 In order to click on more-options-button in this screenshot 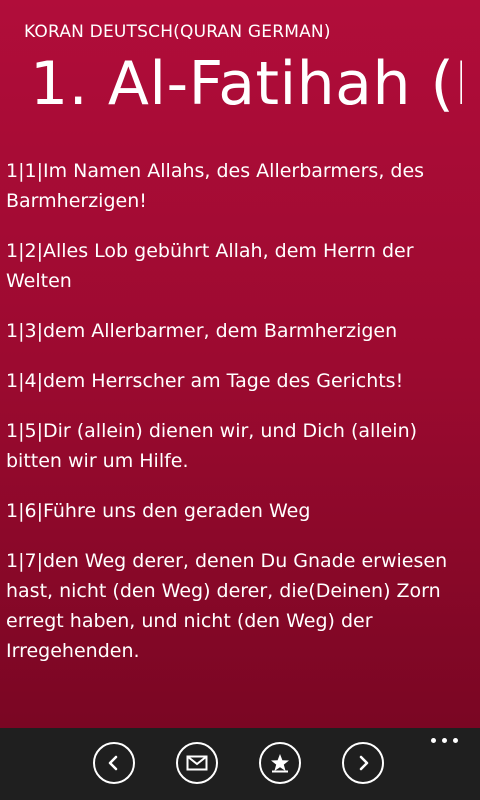, I will do `click(445, 741)`.